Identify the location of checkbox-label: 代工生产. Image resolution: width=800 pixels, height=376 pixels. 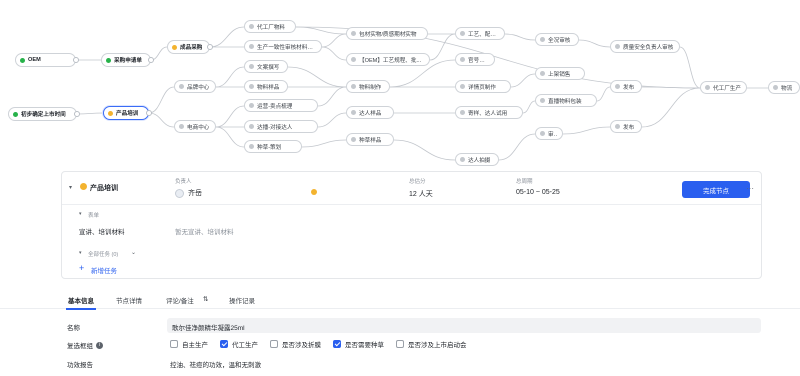
(245, 345).